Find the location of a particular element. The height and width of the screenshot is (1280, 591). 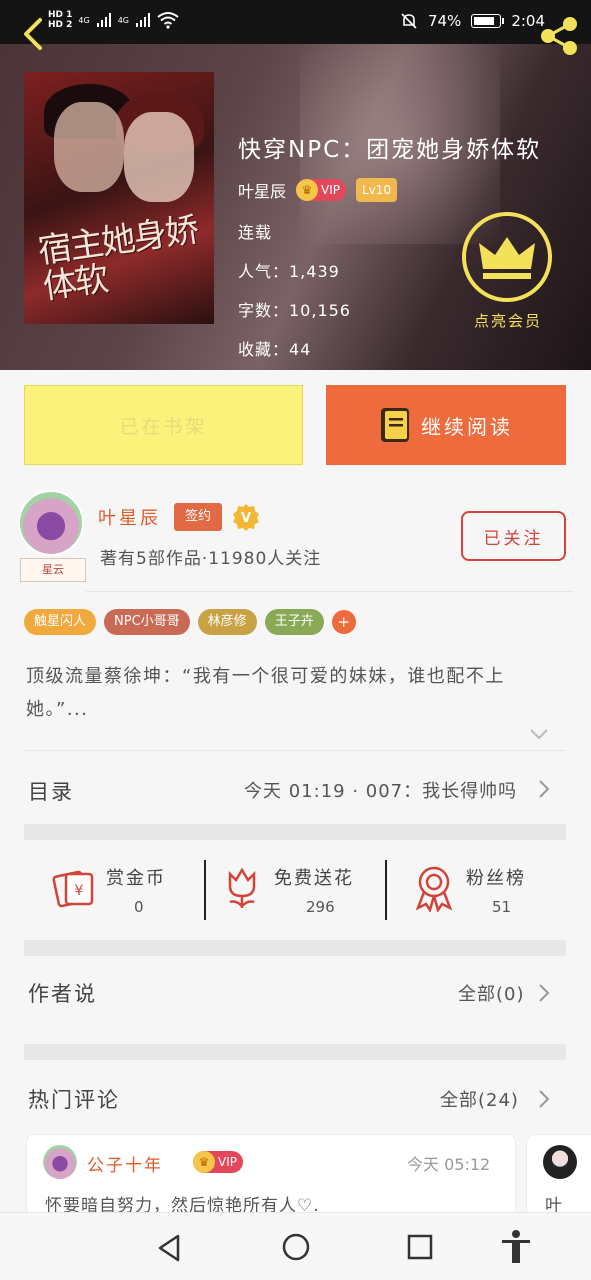

share-icon is located at coordinates (559, 36).